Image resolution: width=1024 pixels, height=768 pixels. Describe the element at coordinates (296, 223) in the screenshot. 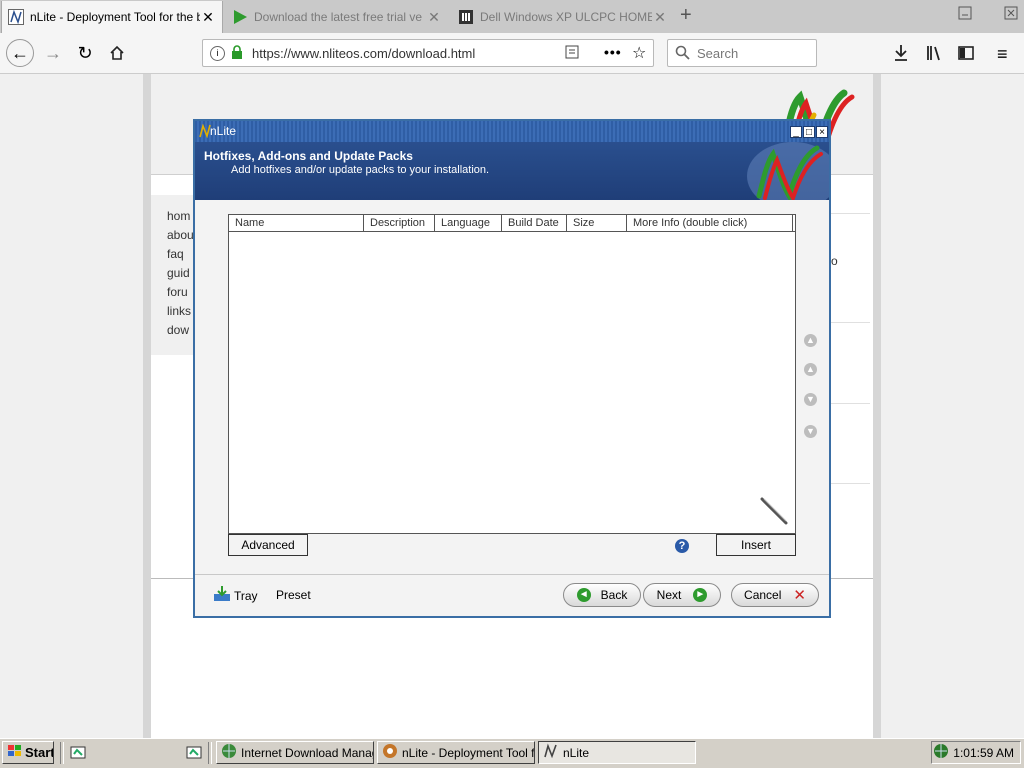

I see `column-header-name: Name` at that location.